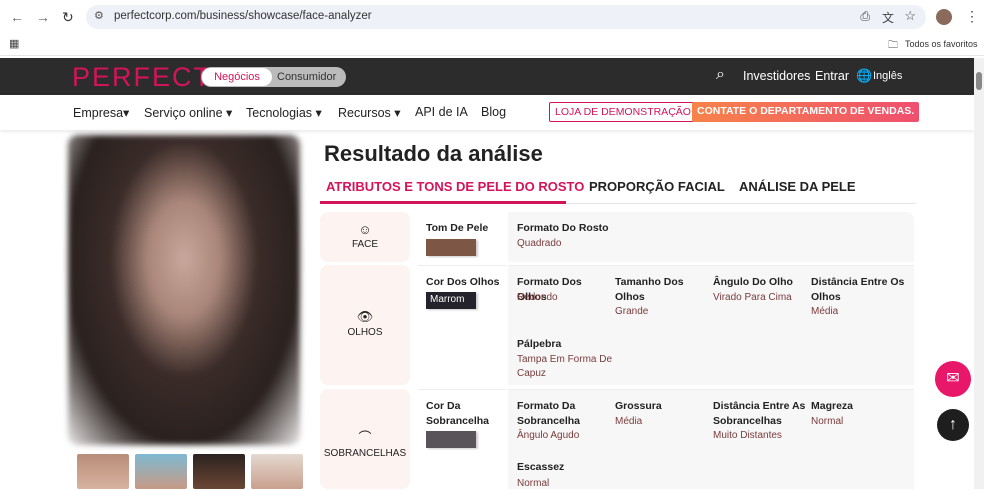  I want to click on attr-value: Quadrado, so click(539, 243).